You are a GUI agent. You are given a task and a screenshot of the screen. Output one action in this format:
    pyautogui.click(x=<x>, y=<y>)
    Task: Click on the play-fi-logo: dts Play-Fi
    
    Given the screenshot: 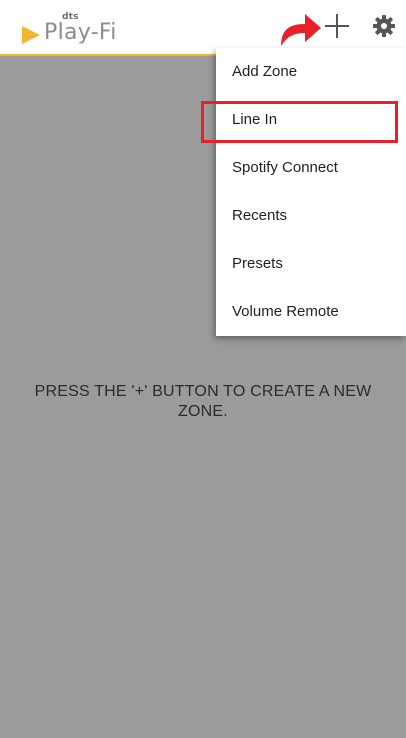 What is the action you would take?
    pyautogui.click(x=75, y=30)
    